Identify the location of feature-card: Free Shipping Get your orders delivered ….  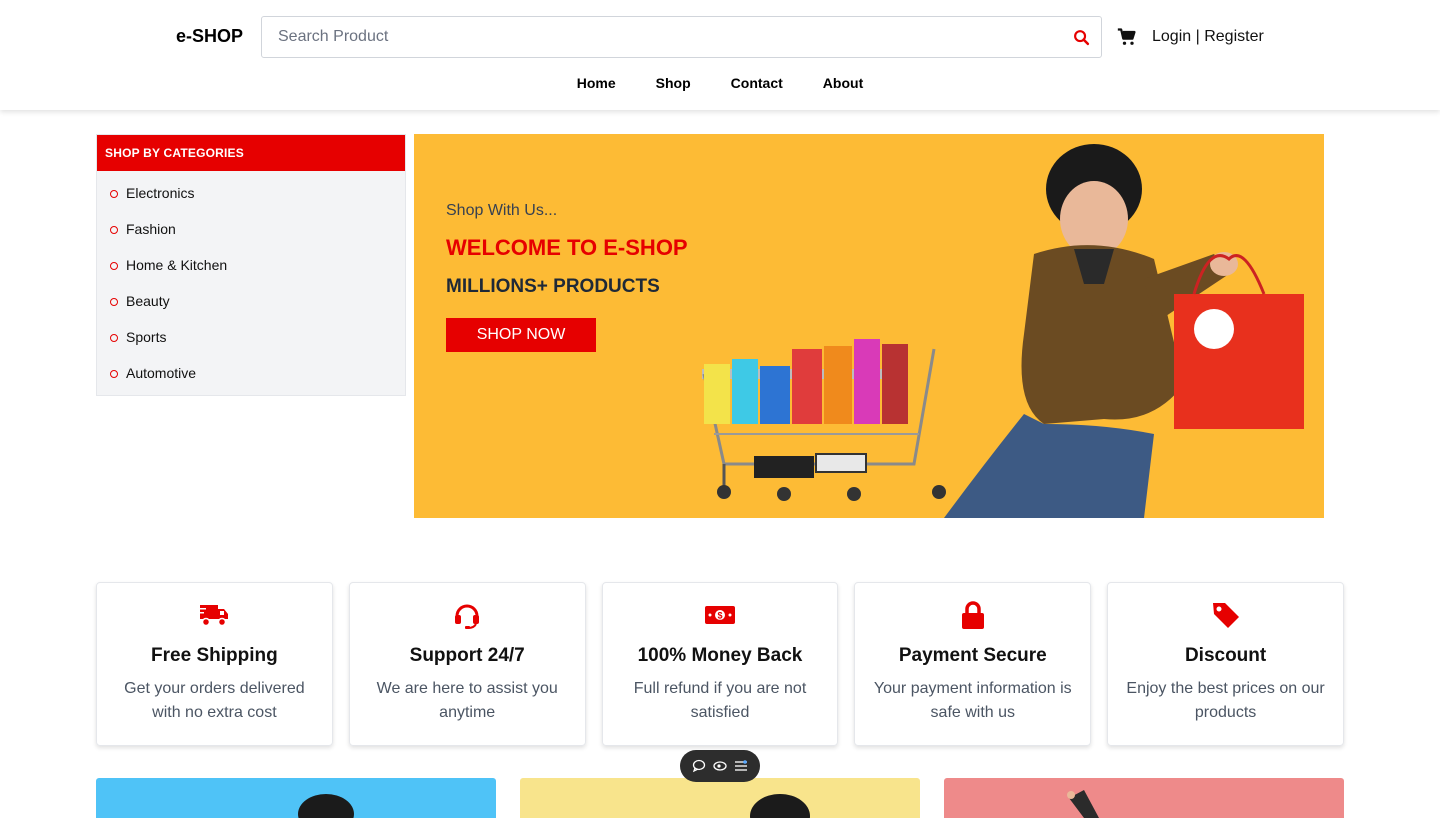
(214, 664).